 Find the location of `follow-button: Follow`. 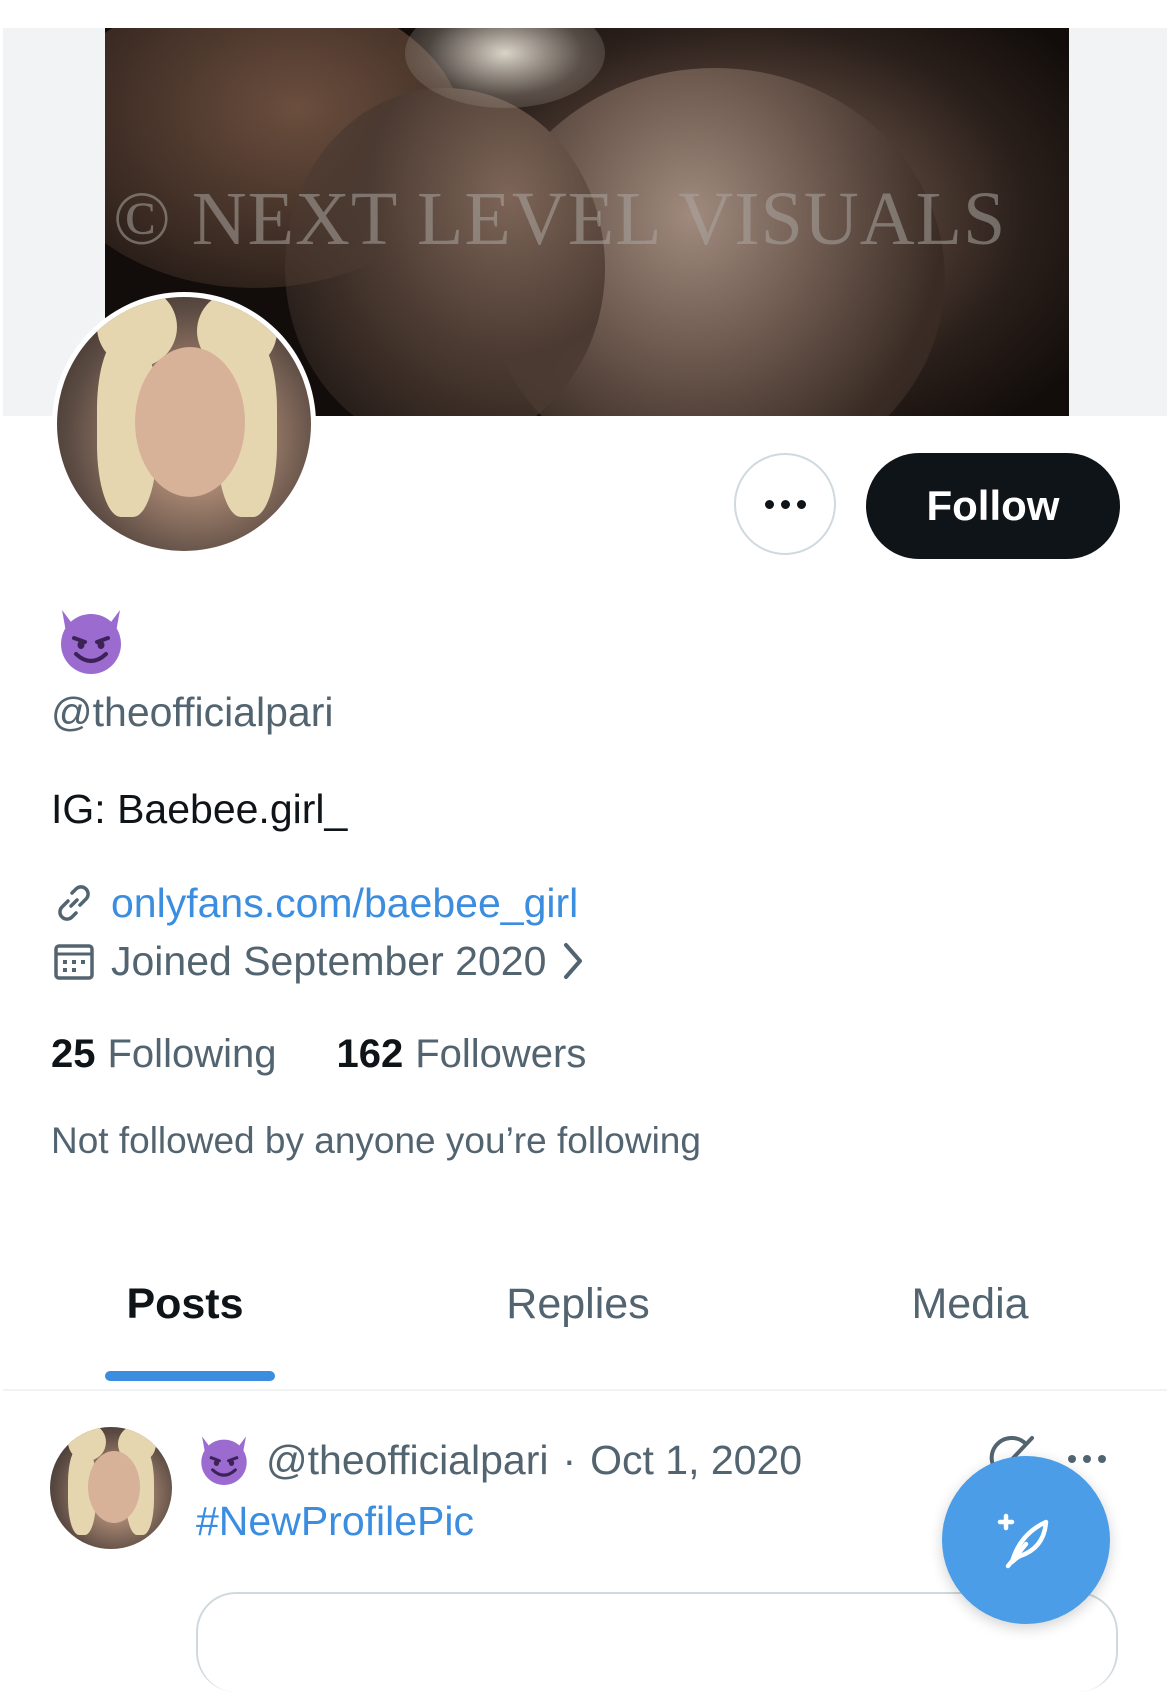

follow-button: Follow is located at coordinates (993, 506).